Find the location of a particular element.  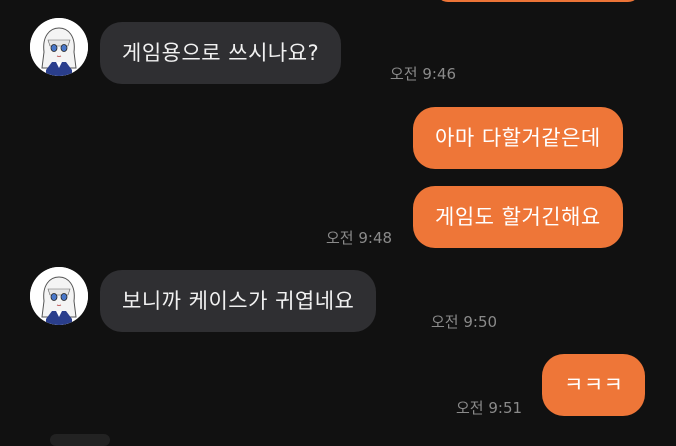

outgoing-message-bubble: ㅋㅋㅋ is located at coordinates (594, 385).